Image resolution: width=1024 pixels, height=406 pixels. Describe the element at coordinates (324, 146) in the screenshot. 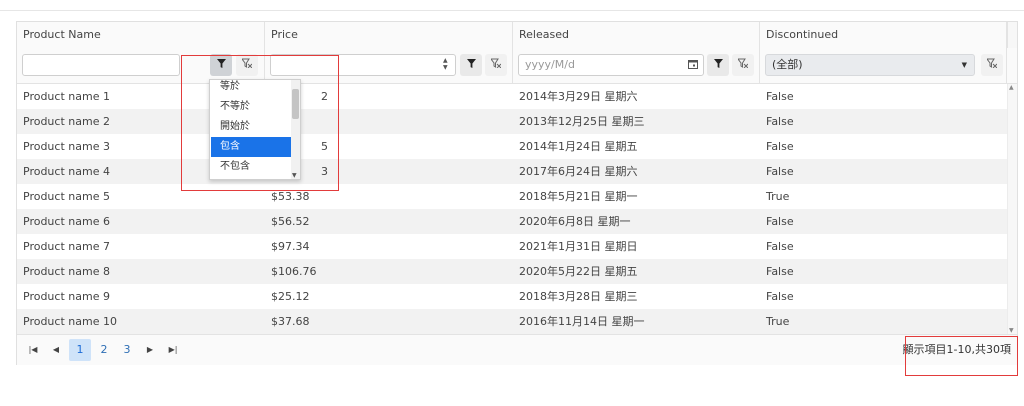

I see `price-fragment: 5` at that location.